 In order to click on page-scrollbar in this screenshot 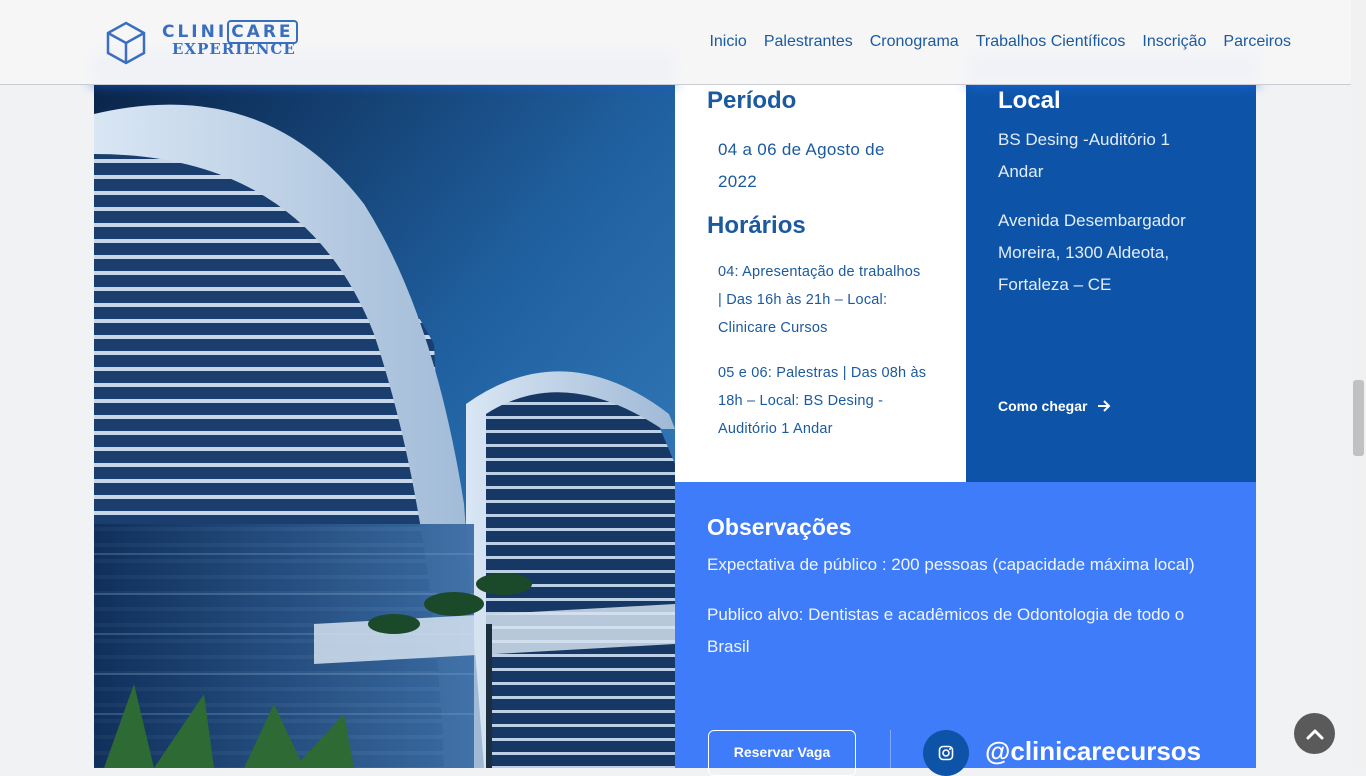, I will do `click(1358, 384)`.